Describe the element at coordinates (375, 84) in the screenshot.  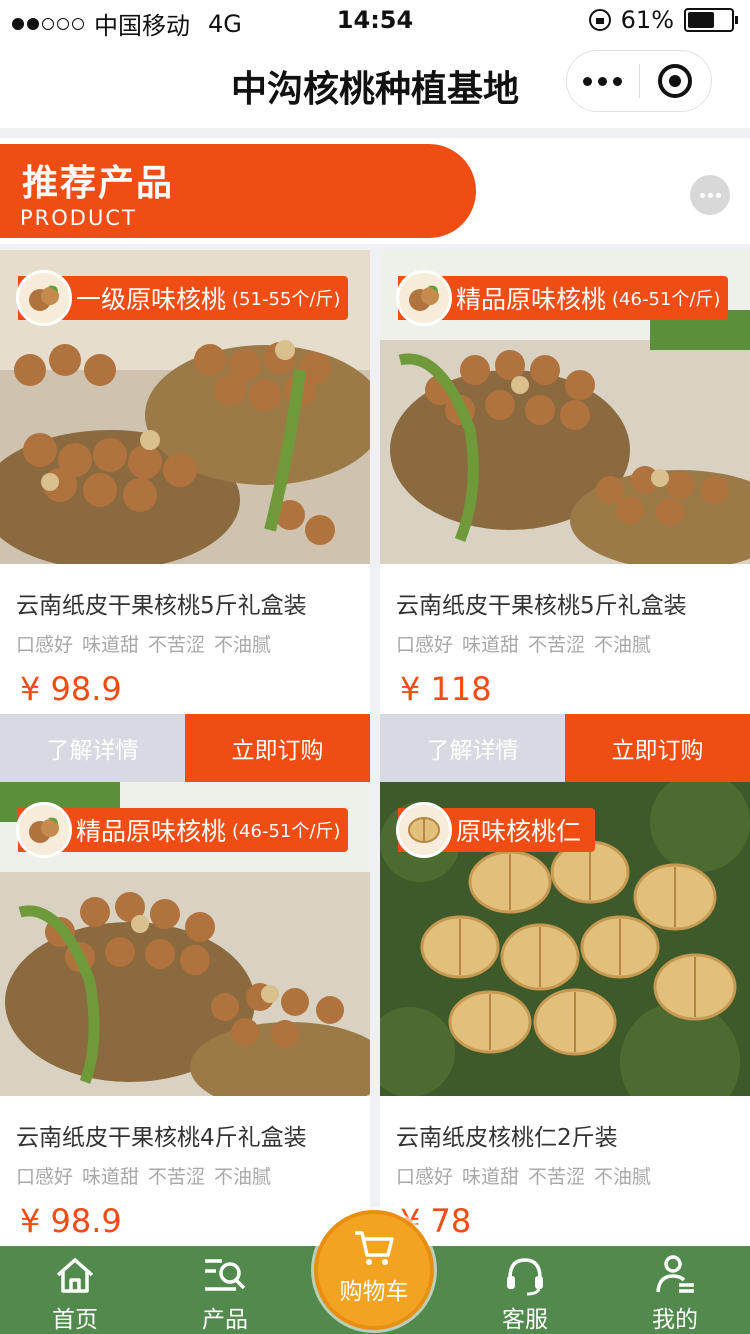
I see `nav-bar: 中沟核桃种植基地` at that location.